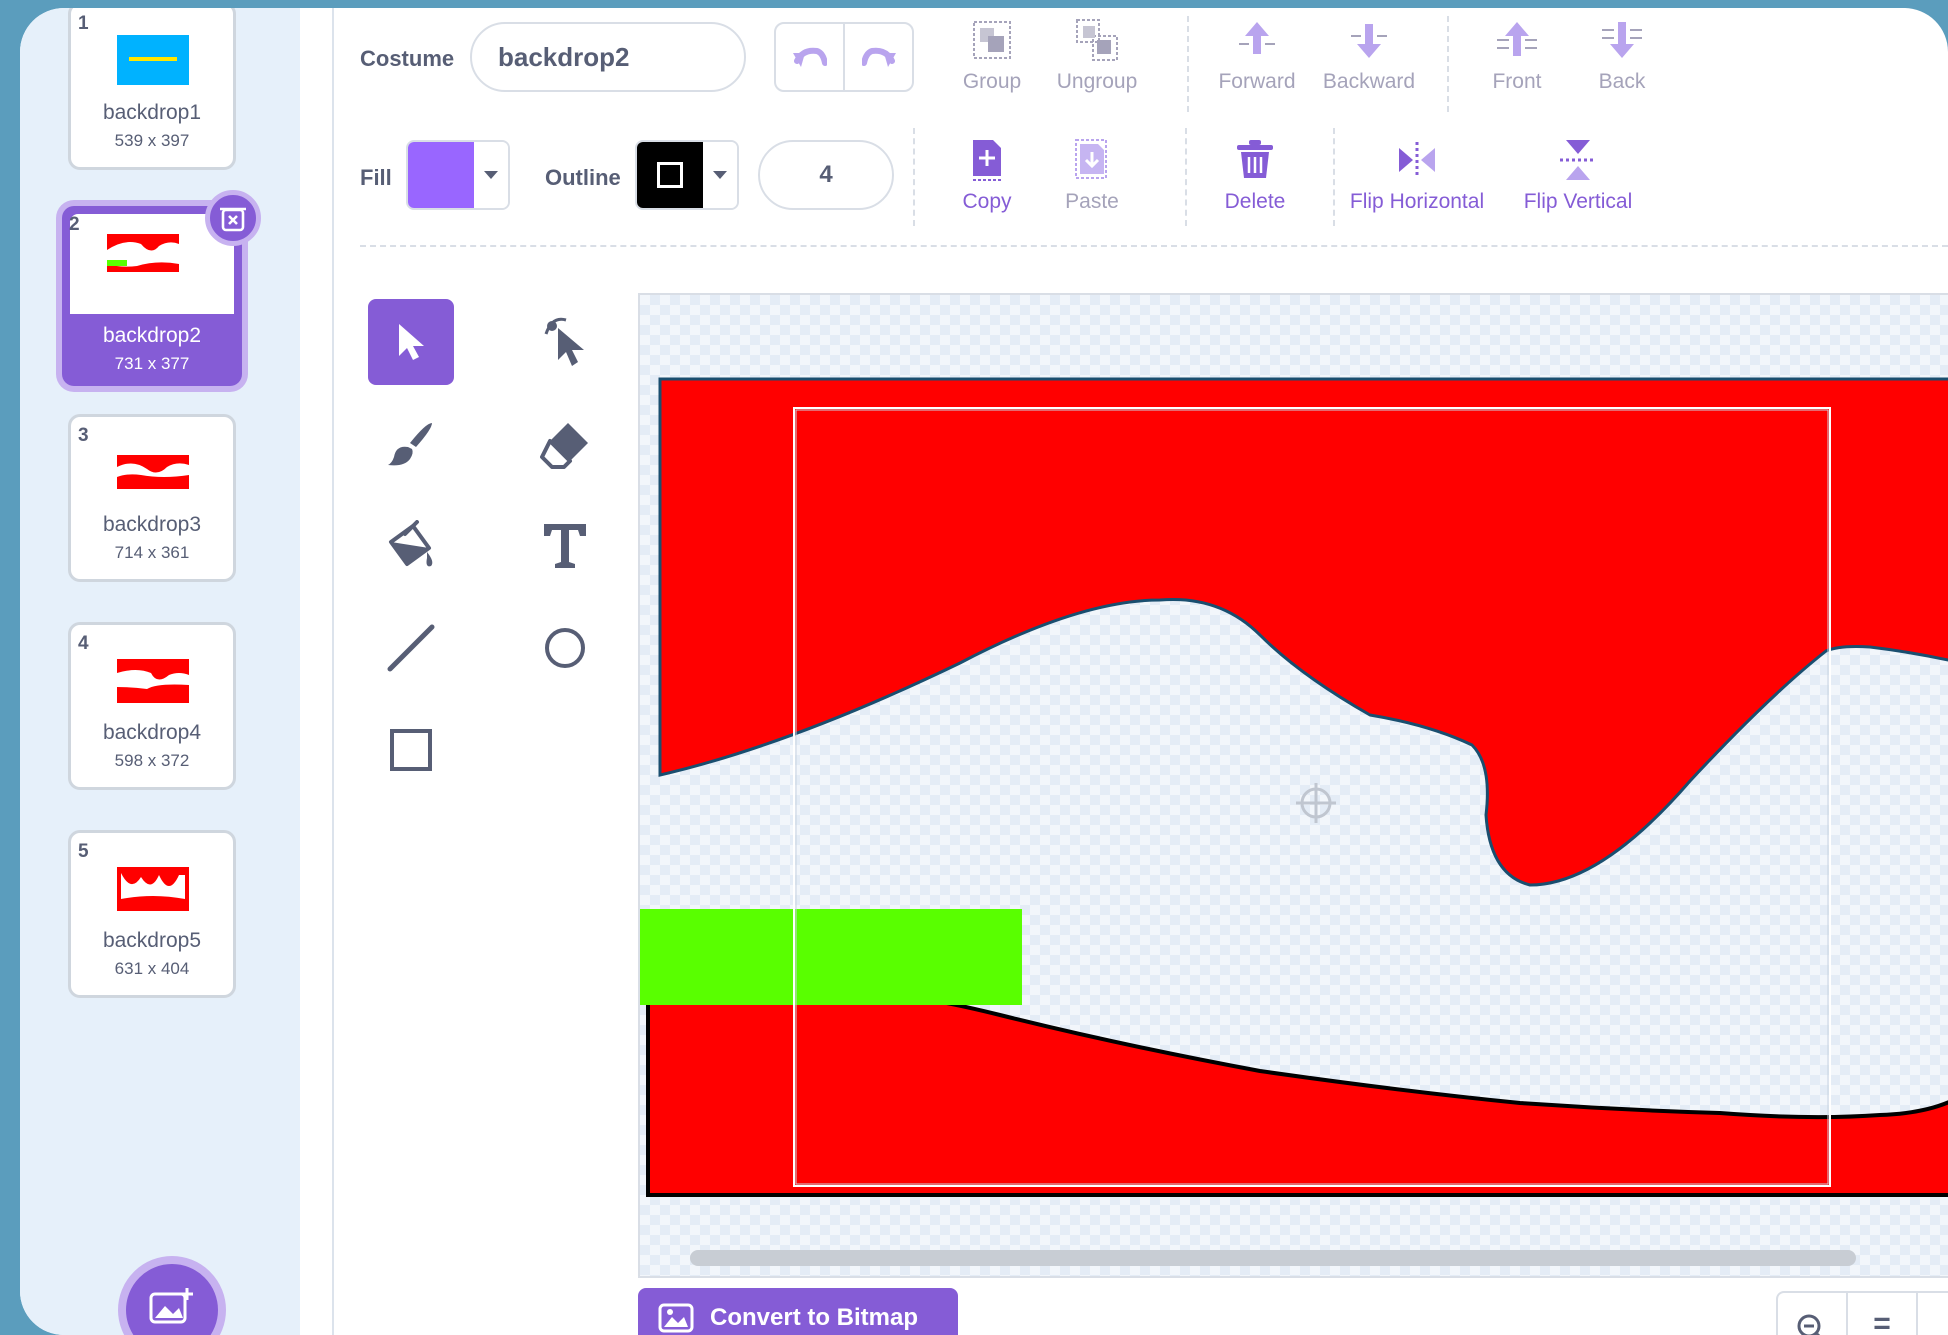 This screenshot has height=1335, width=1948. I want to click on reshape-icon, so click(564, 341).